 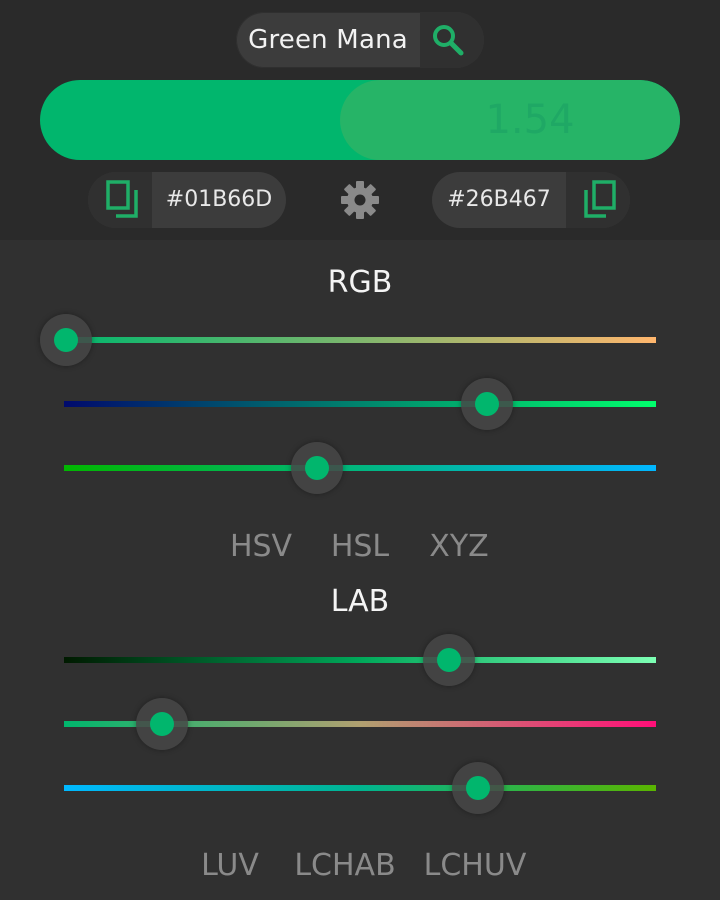 What do you see at coordinates (219, 200) in the screenshot?
I see `left-hex-value: #01B66D` at bounding box center [219, 200].